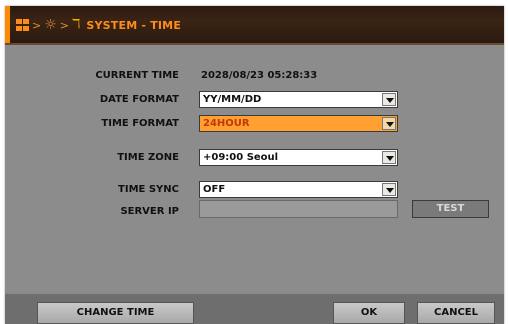 The width and height of the screenshot is (508, 324). What do you see at coordinates (22, 25) in the screenshot?
I see `grid-icon` at bounding box center [22, 25].